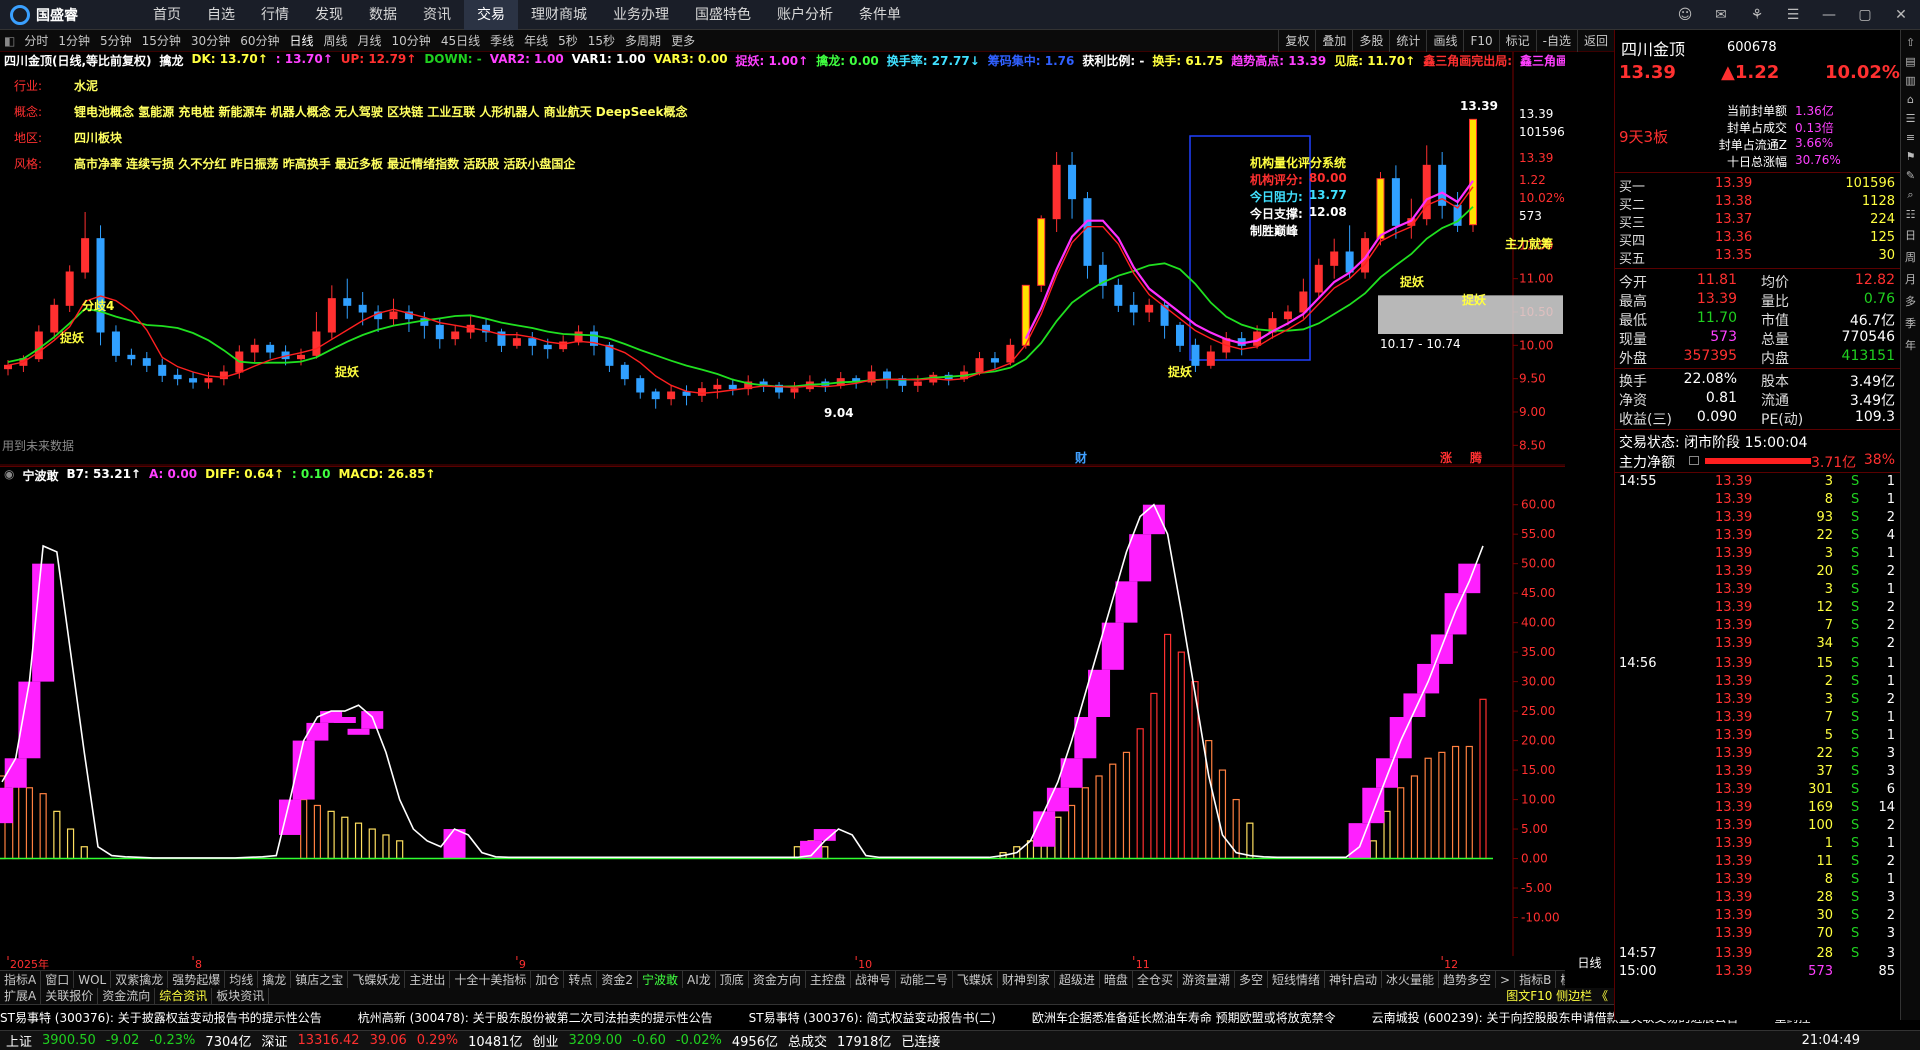 The image size is (1920, 1050). Describe the element at coordinates (491, 15) in the screenshot. I see `nav-item: 交易` at that location.